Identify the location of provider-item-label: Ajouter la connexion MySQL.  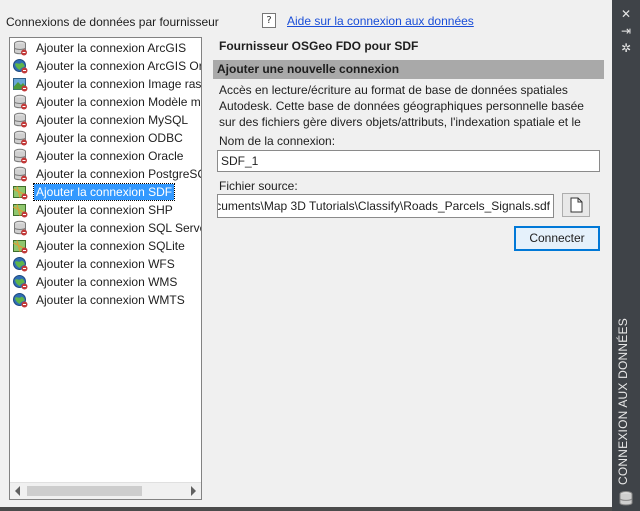
(112, 120).